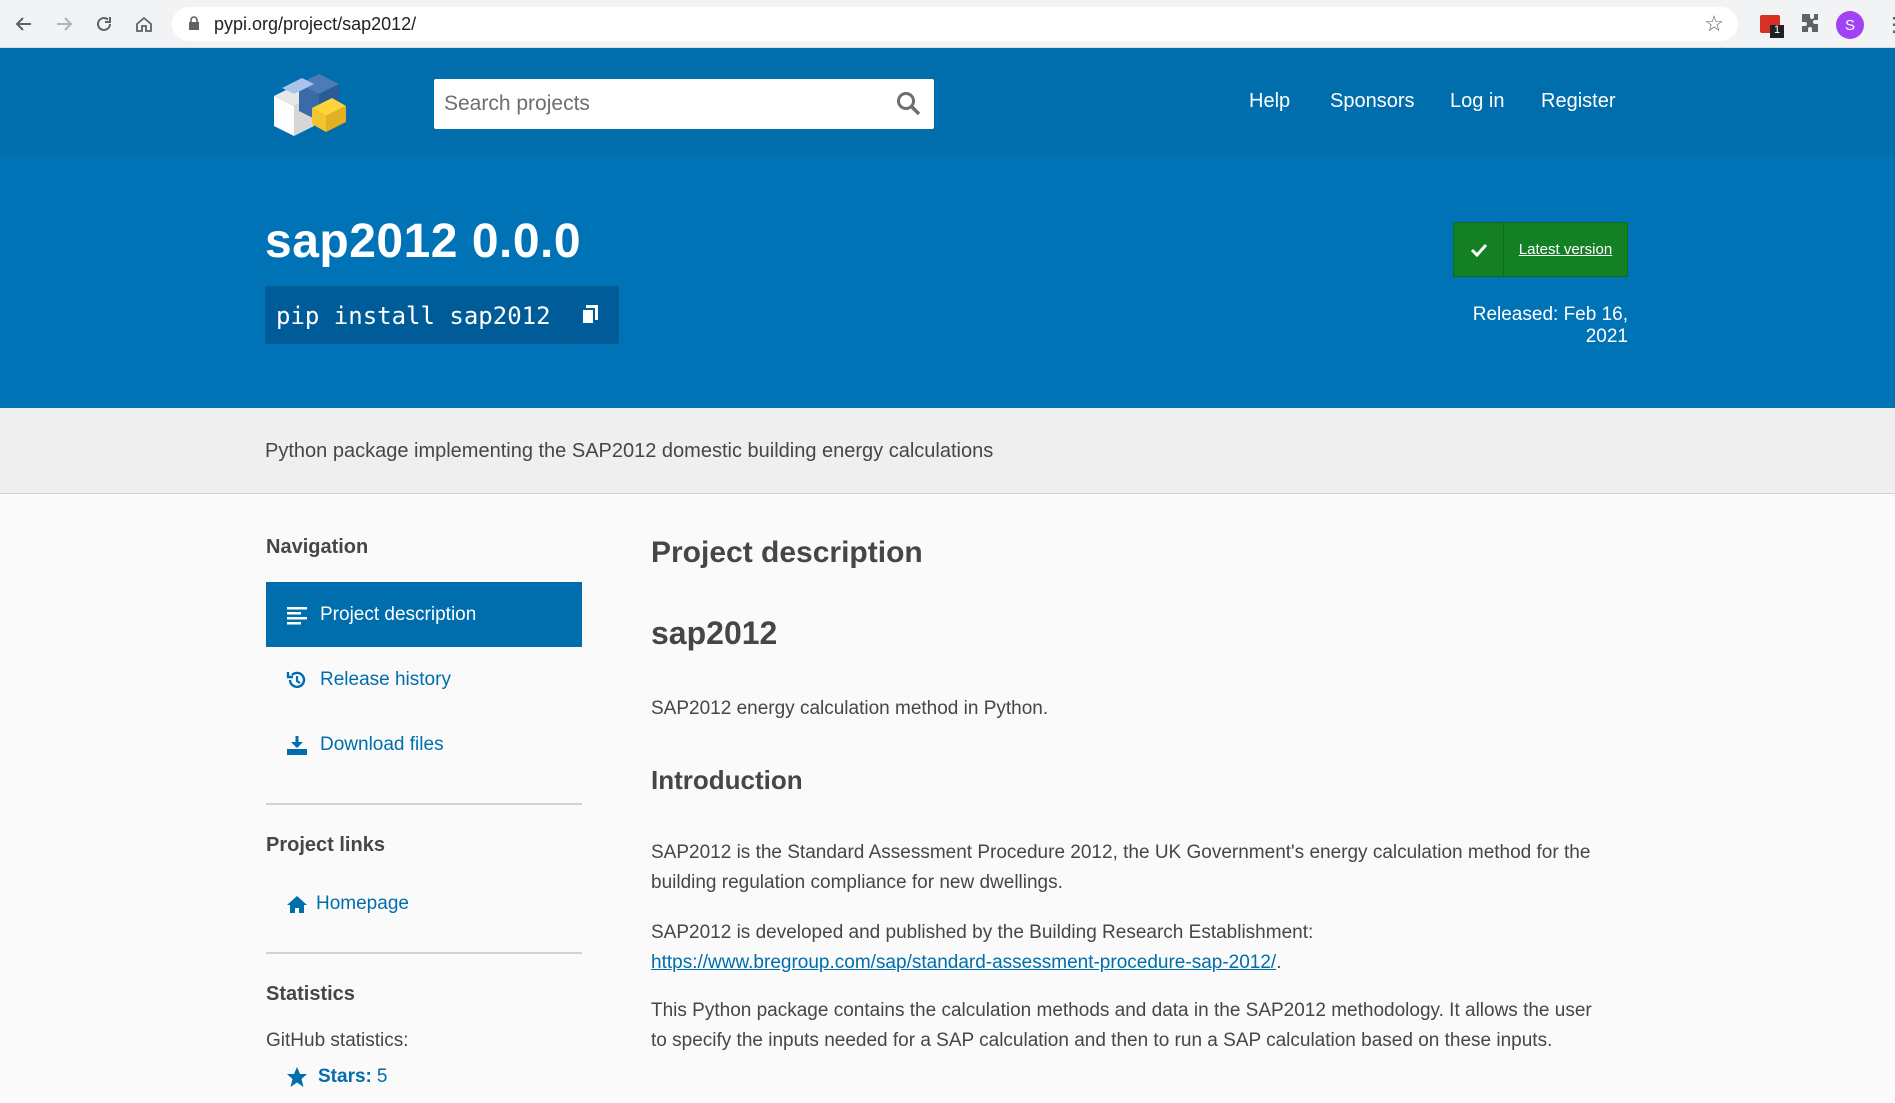 The image size is (1895, 1103). What do you see at coordinates (362, 903) in the screenshot?
I see `homepage-label: Homepage` at bounding box center [362, 903].